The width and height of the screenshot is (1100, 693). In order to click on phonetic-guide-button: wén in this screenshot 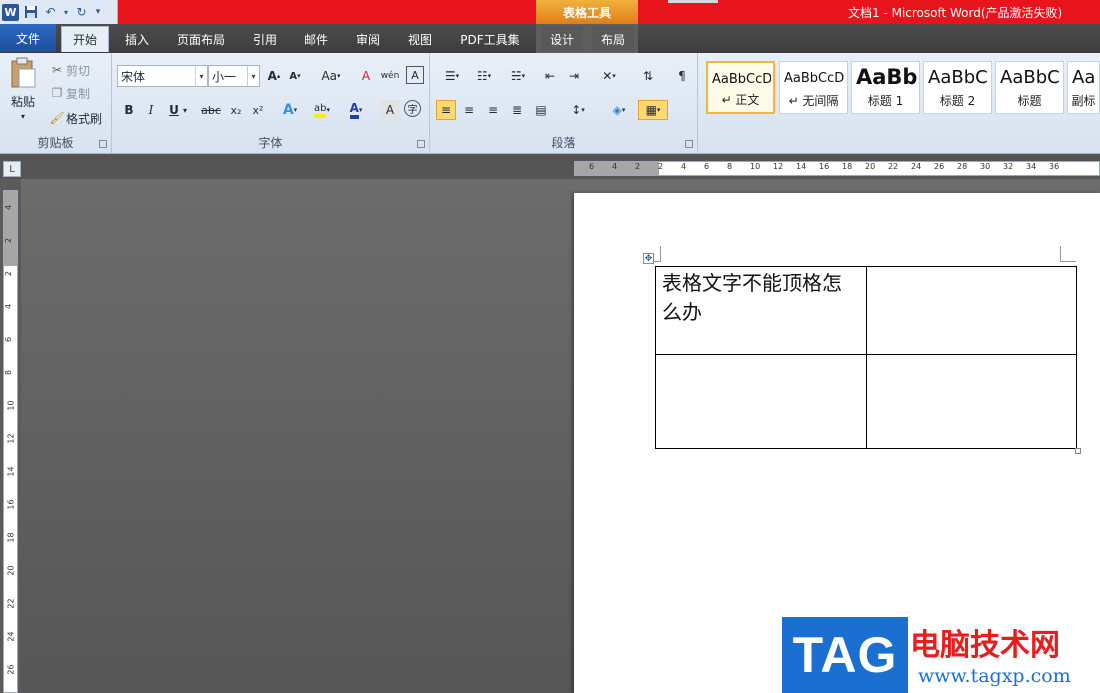, I will do `click(390, 76)`.